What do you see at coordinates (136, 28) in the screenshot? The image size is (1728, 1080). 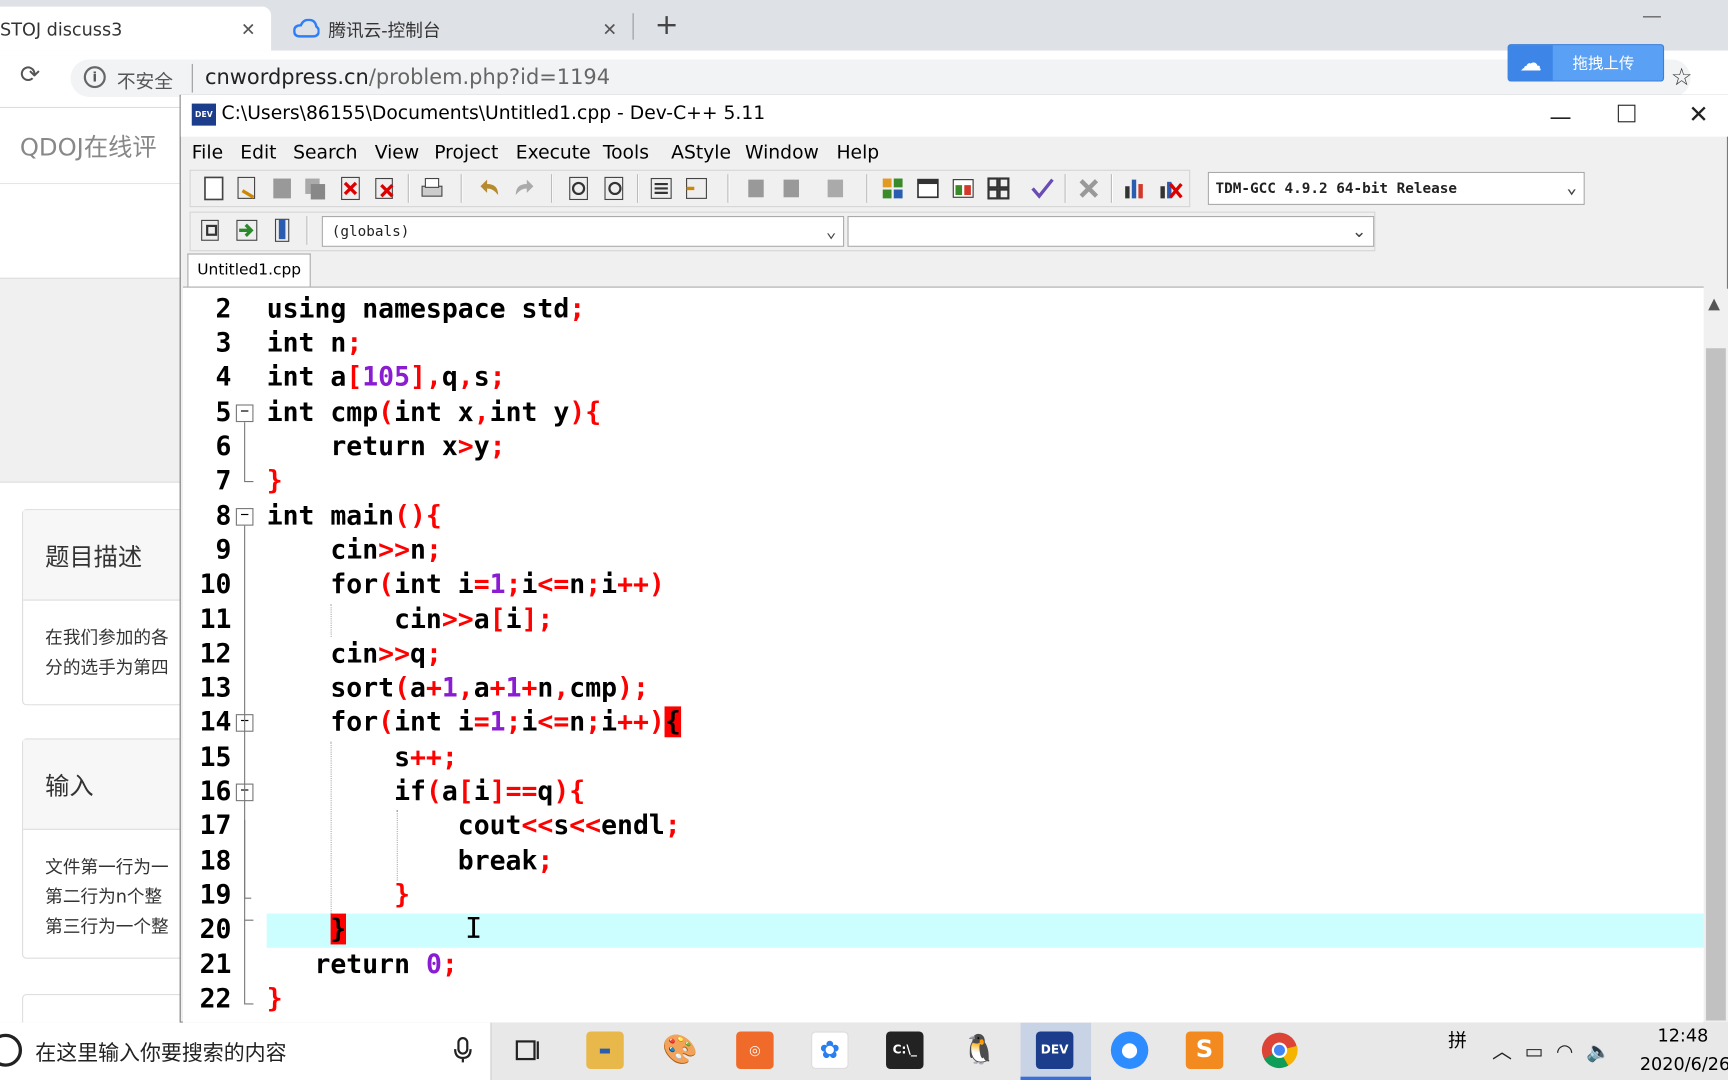 I see `browser-tab-stoj: STOJ discuss3 ✕` at bounding box center [136, 28].